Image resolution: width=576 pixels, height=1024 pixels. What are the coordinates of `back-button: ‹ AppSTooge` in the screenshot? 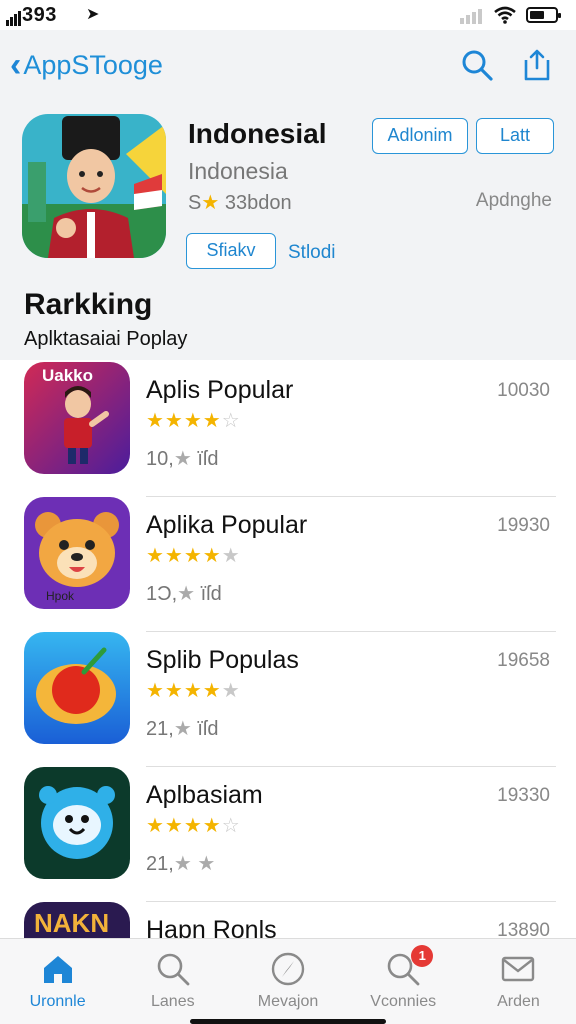 It's located at (86, 65).